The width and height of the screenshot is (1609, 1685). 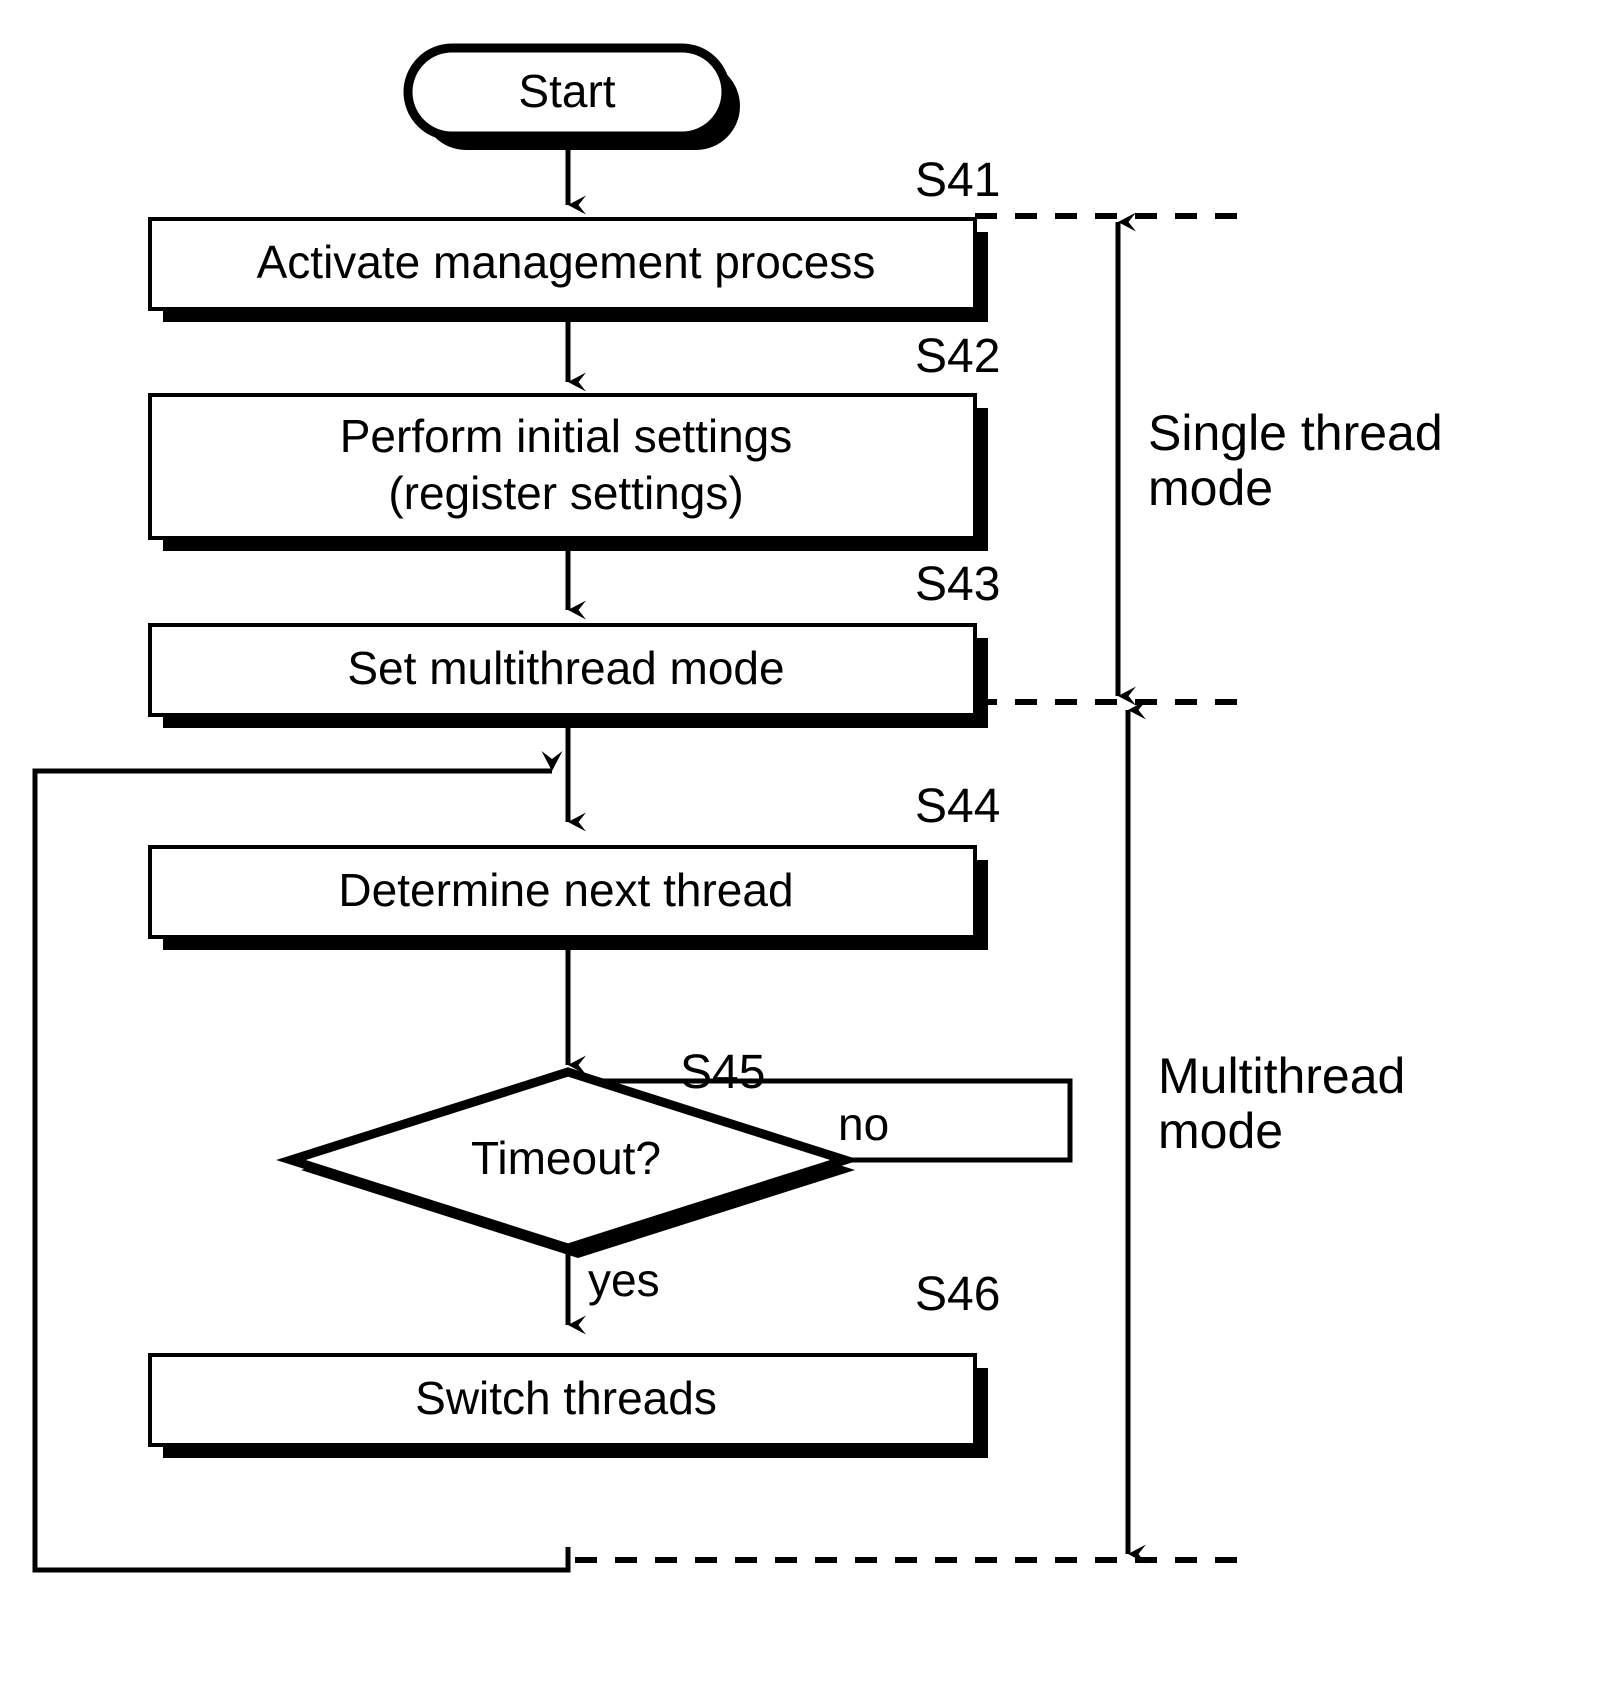 I want to click on mode-label-multi-line1: Multithread, so click(x=1281, y=1076).